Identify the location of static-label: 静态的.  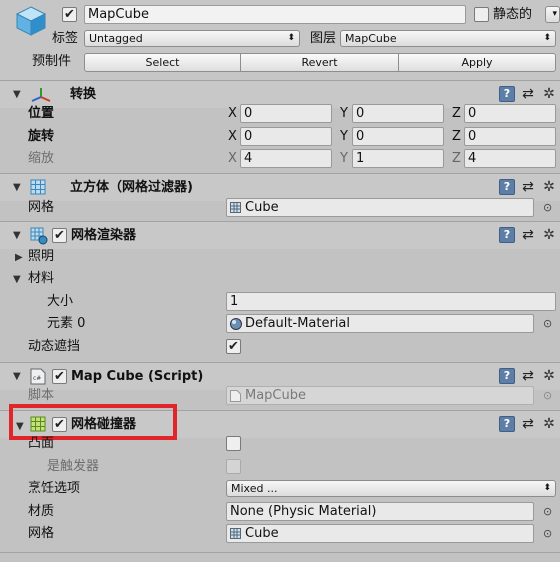
(513, 14).